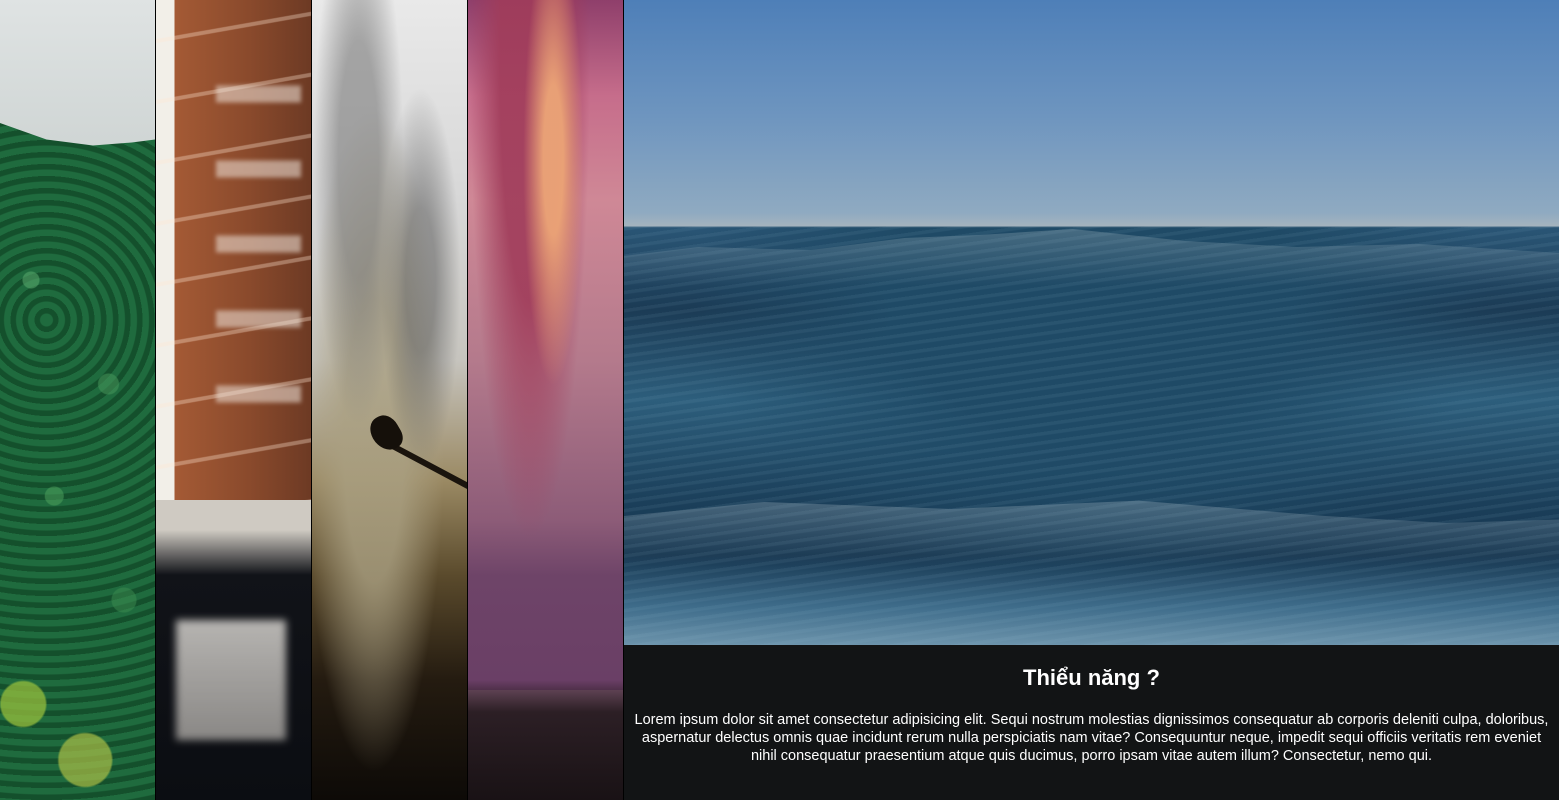 This screenshot has height=800, width=1559. I want to click on caption-title: Thiểu năng ?, so click(1091, 677).